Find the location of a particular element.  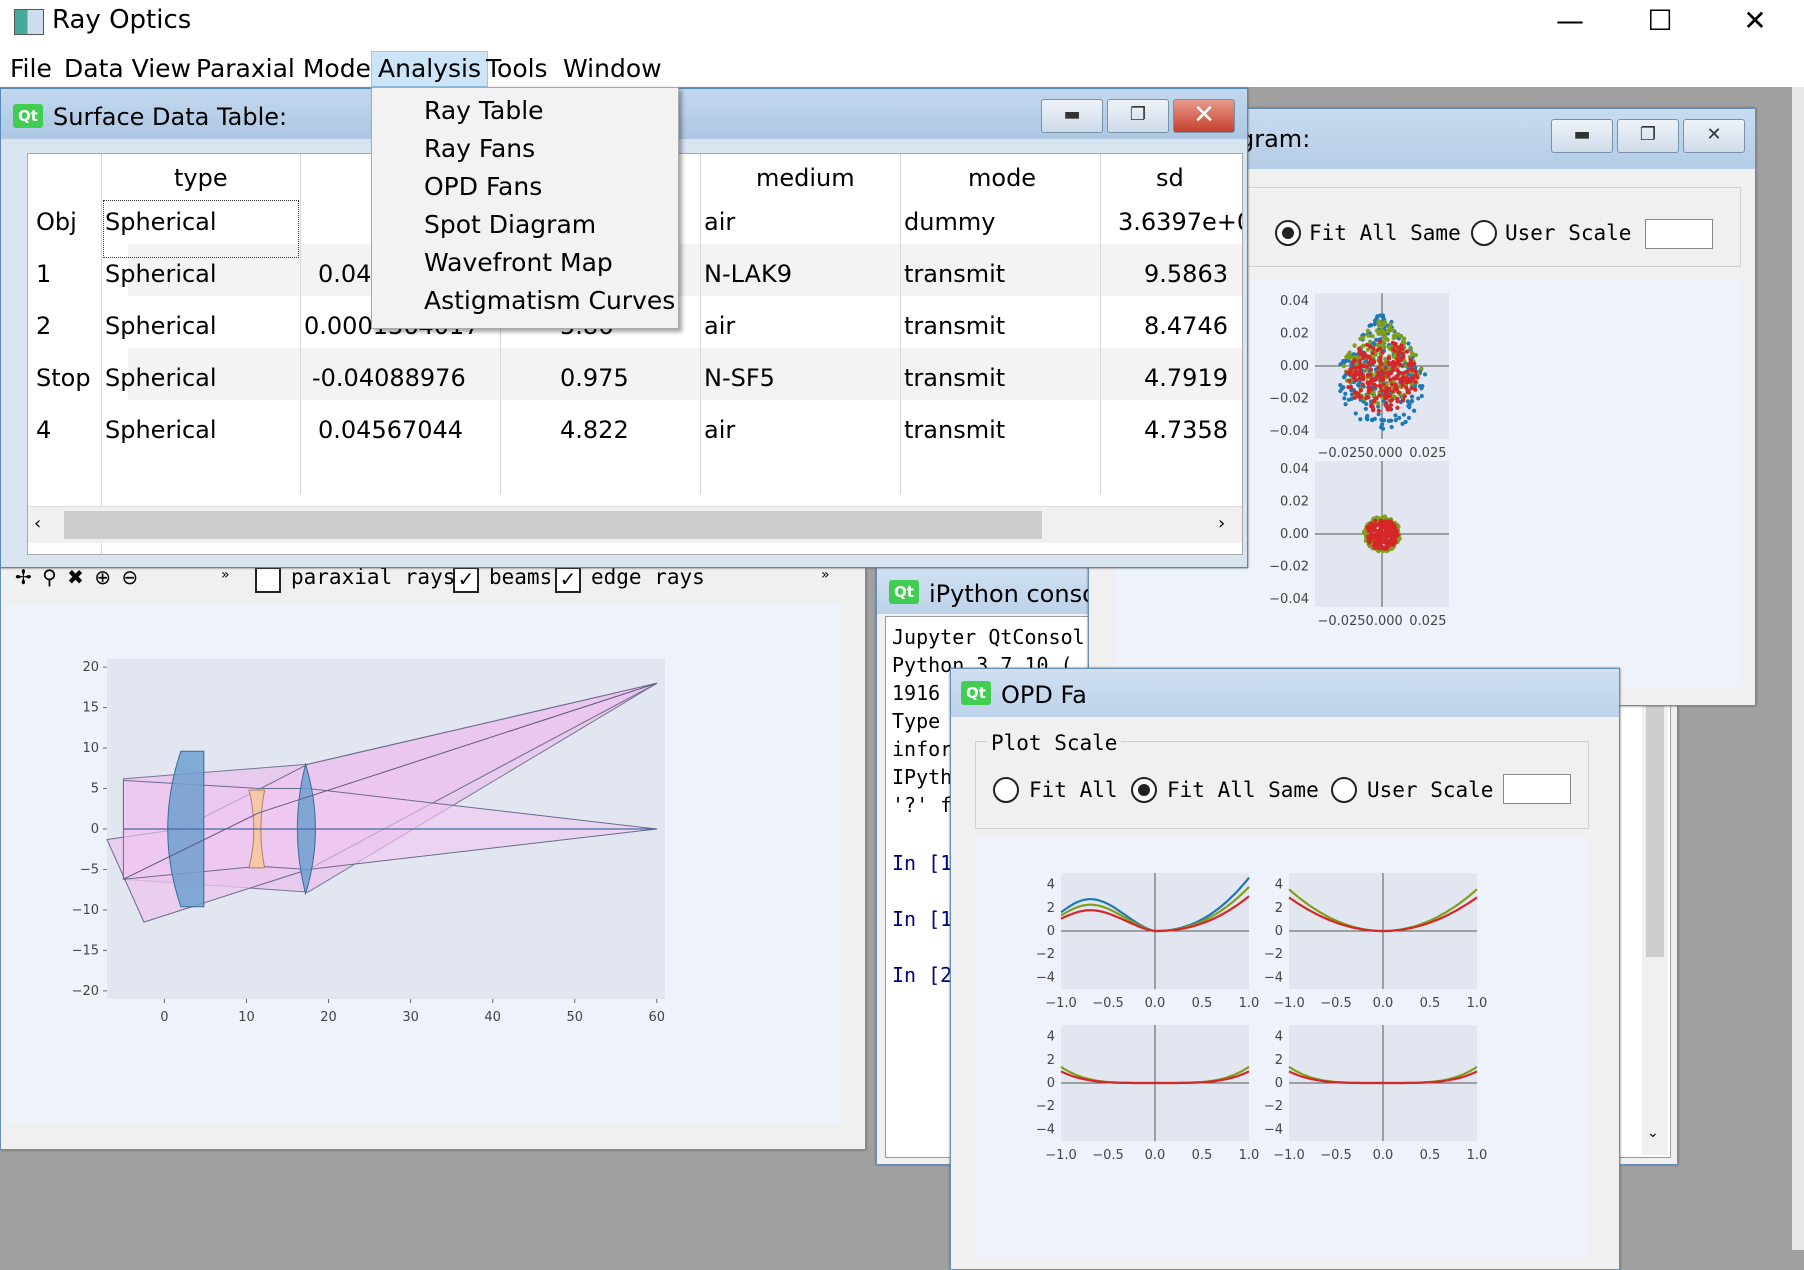

table-cell: N-LAK9 is located at coordinates (748, 274).